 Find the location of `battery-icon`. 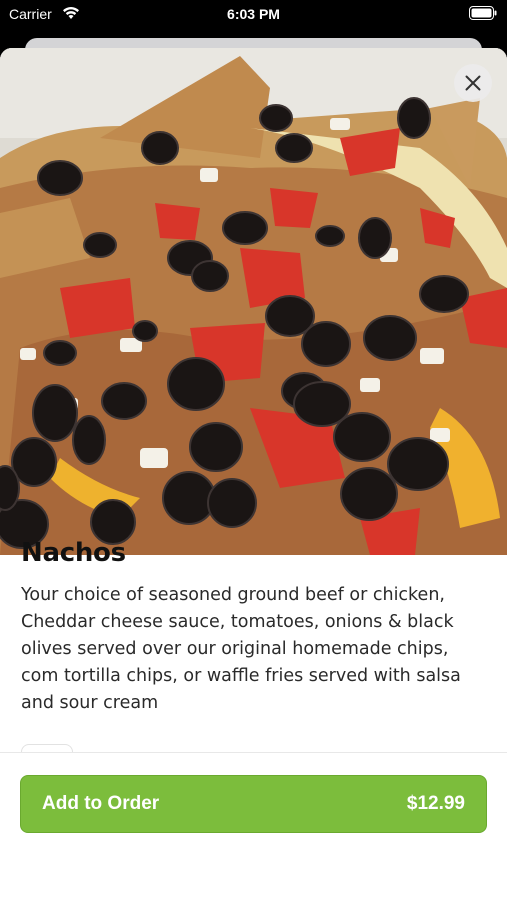

battery-icon is located at coordinates (483, 15).